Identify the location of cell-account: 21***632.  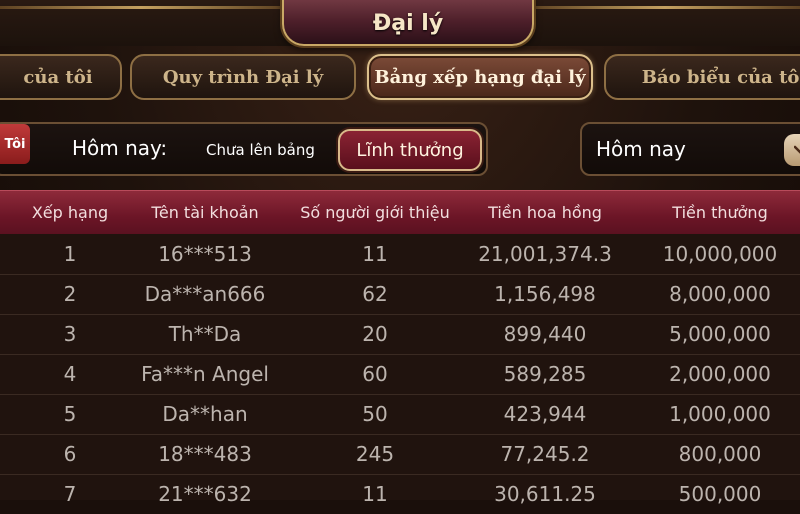
(205, 494).